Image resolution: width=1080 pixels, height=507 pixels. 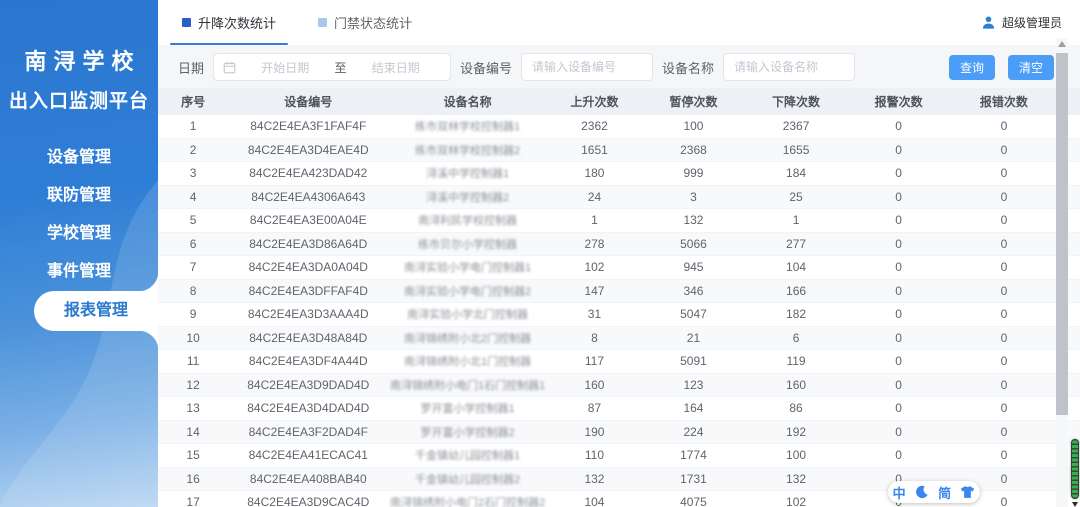 What do you see at coordinates (967, 492) in the screenshot?
I see `skin-icon` at bounding box center [967, 492].